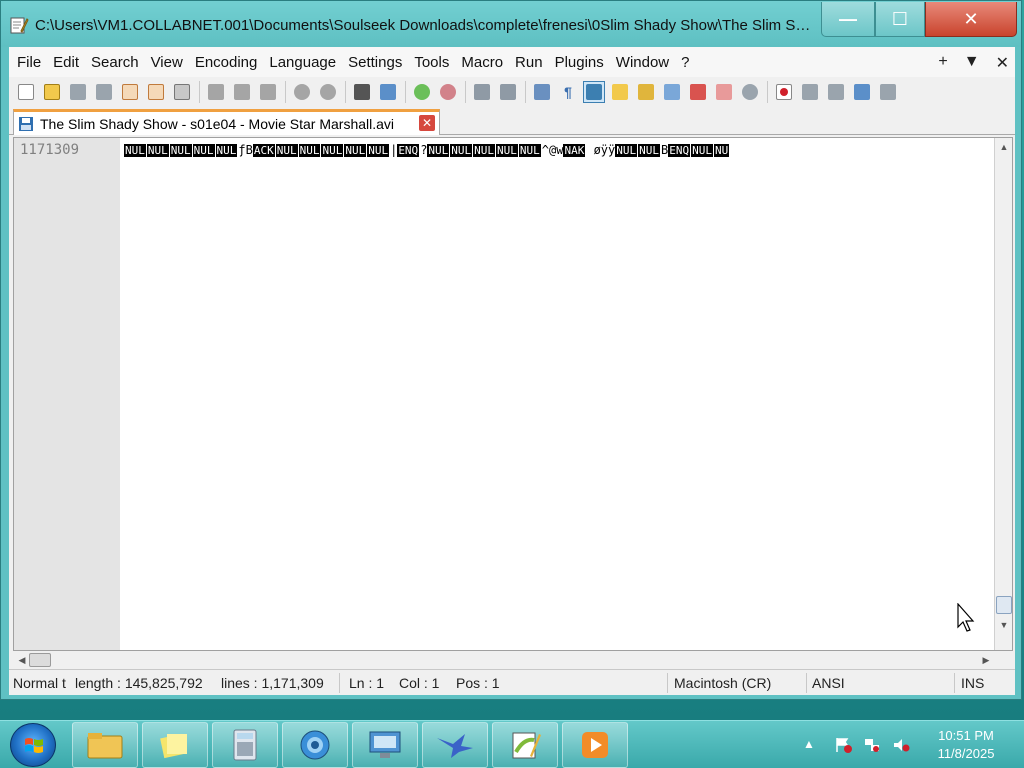 This screenshot has width=1024, height=768. I want to click on status-insert-mode: INS, so click(972, 683).